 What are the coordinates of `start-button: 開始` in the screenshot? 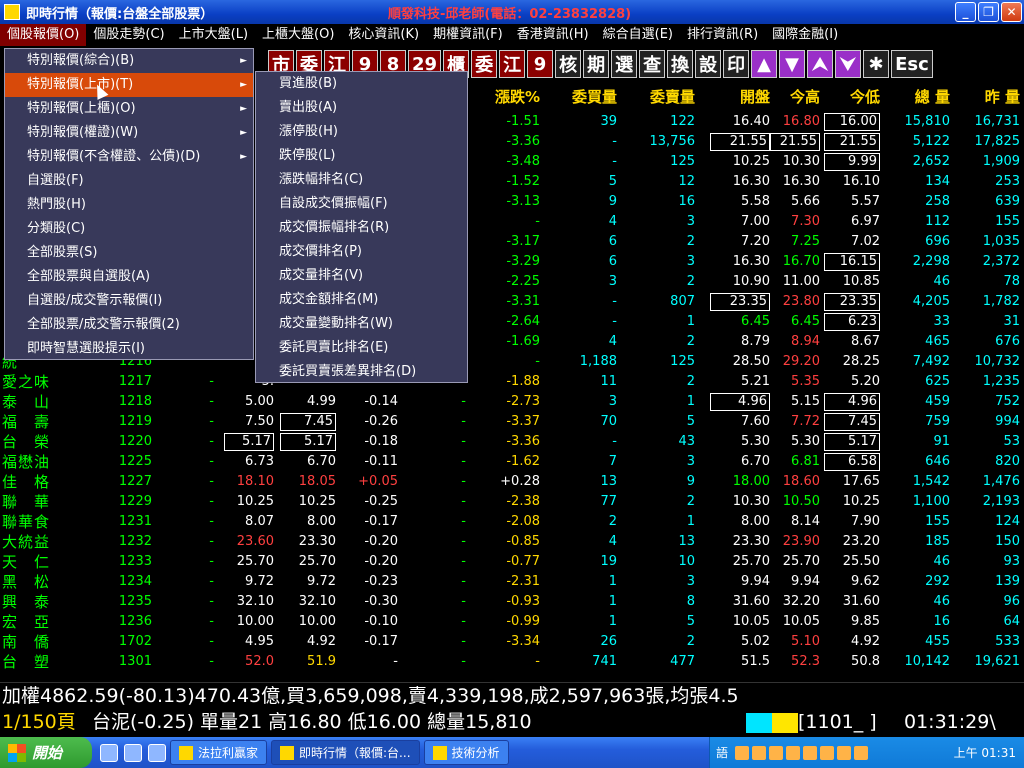 It's located at (46, 752).